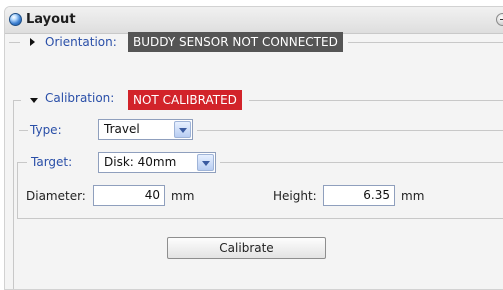 The height and width of the screenshot is (290, 503). Describe the element at coordinates (235, 42) in the screenshot. I see `orientation-status-badge: BUDDY SENSOR NOT CONNECTED` at that location.